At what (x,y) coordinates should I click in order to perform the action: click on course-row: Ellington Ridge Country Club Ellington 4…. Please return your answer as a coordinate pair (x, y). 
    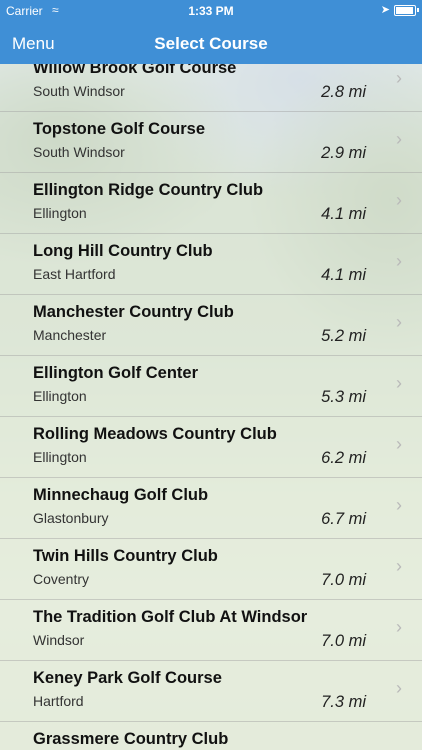
    Looking at the image, I should click on (211, 203).